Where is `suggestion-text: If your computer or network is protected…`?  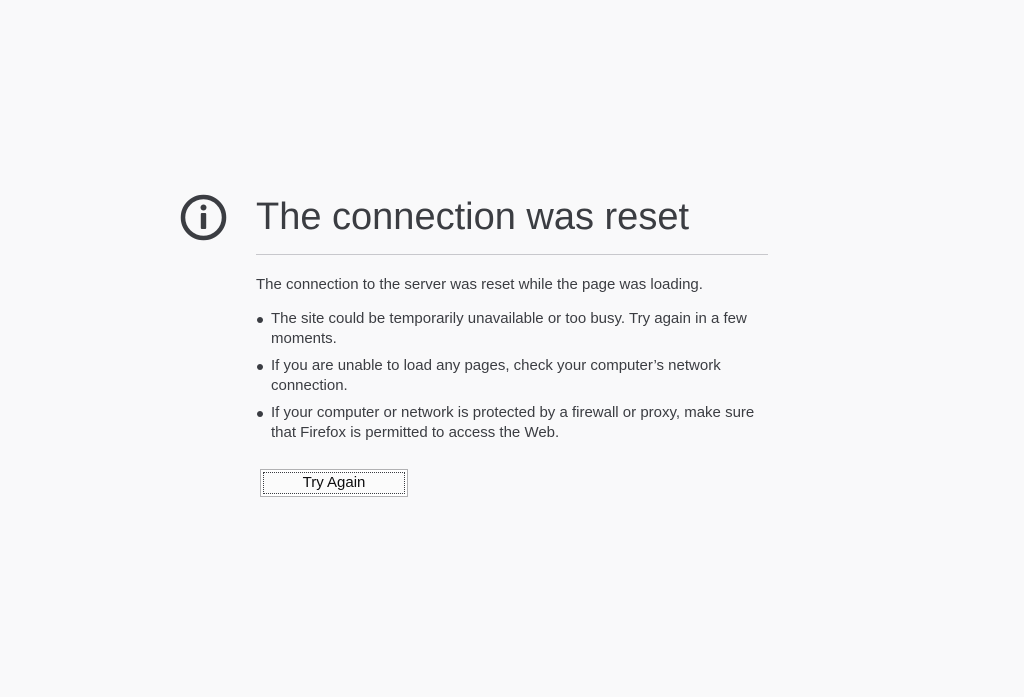 suggestion-text: If your computer or network is protected… is located at coordinates (513, 422).